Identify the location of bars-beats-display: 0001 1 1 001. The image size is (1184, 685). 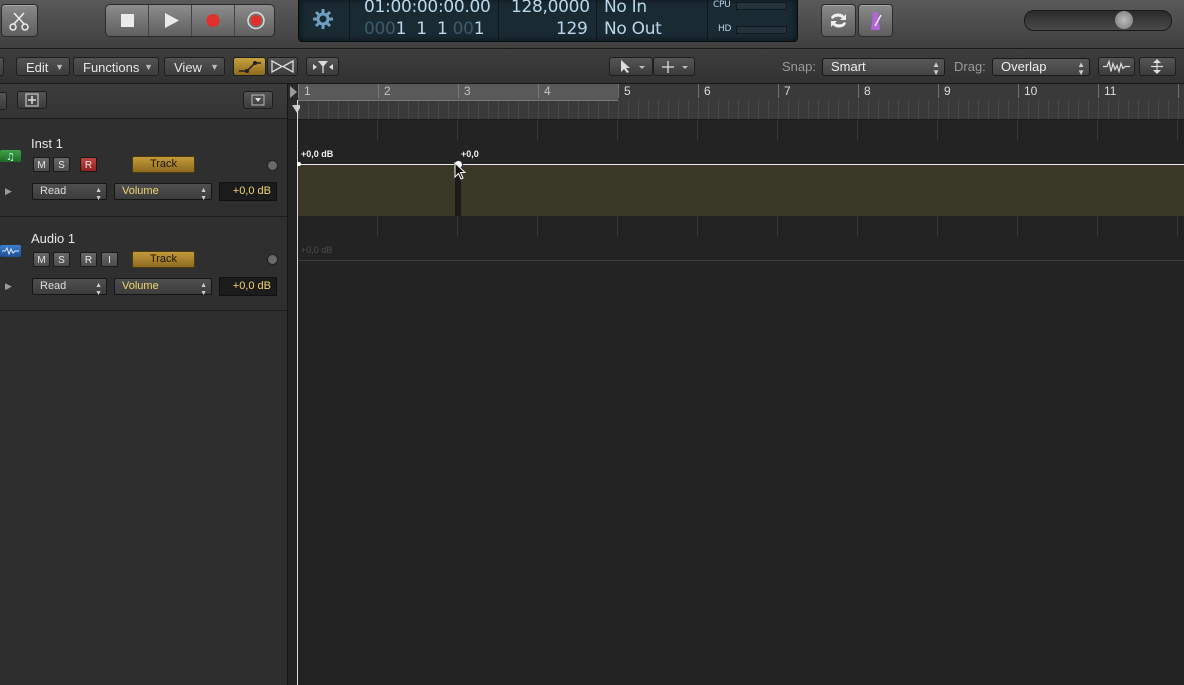
(424, 29).